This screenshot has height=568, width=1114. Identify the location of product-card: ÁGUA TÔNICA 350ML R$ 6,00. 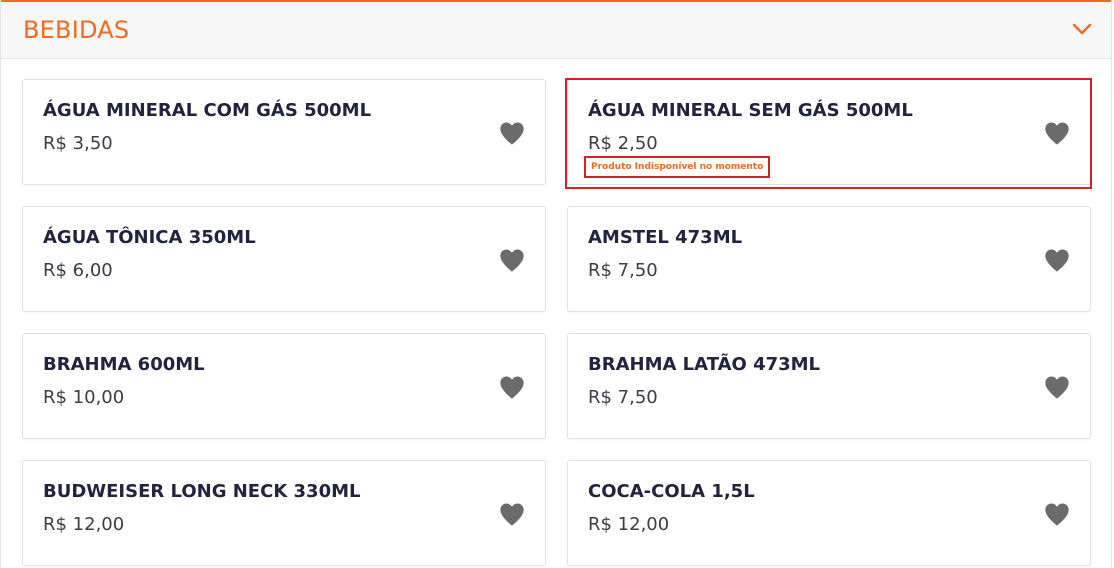
(284, 259).